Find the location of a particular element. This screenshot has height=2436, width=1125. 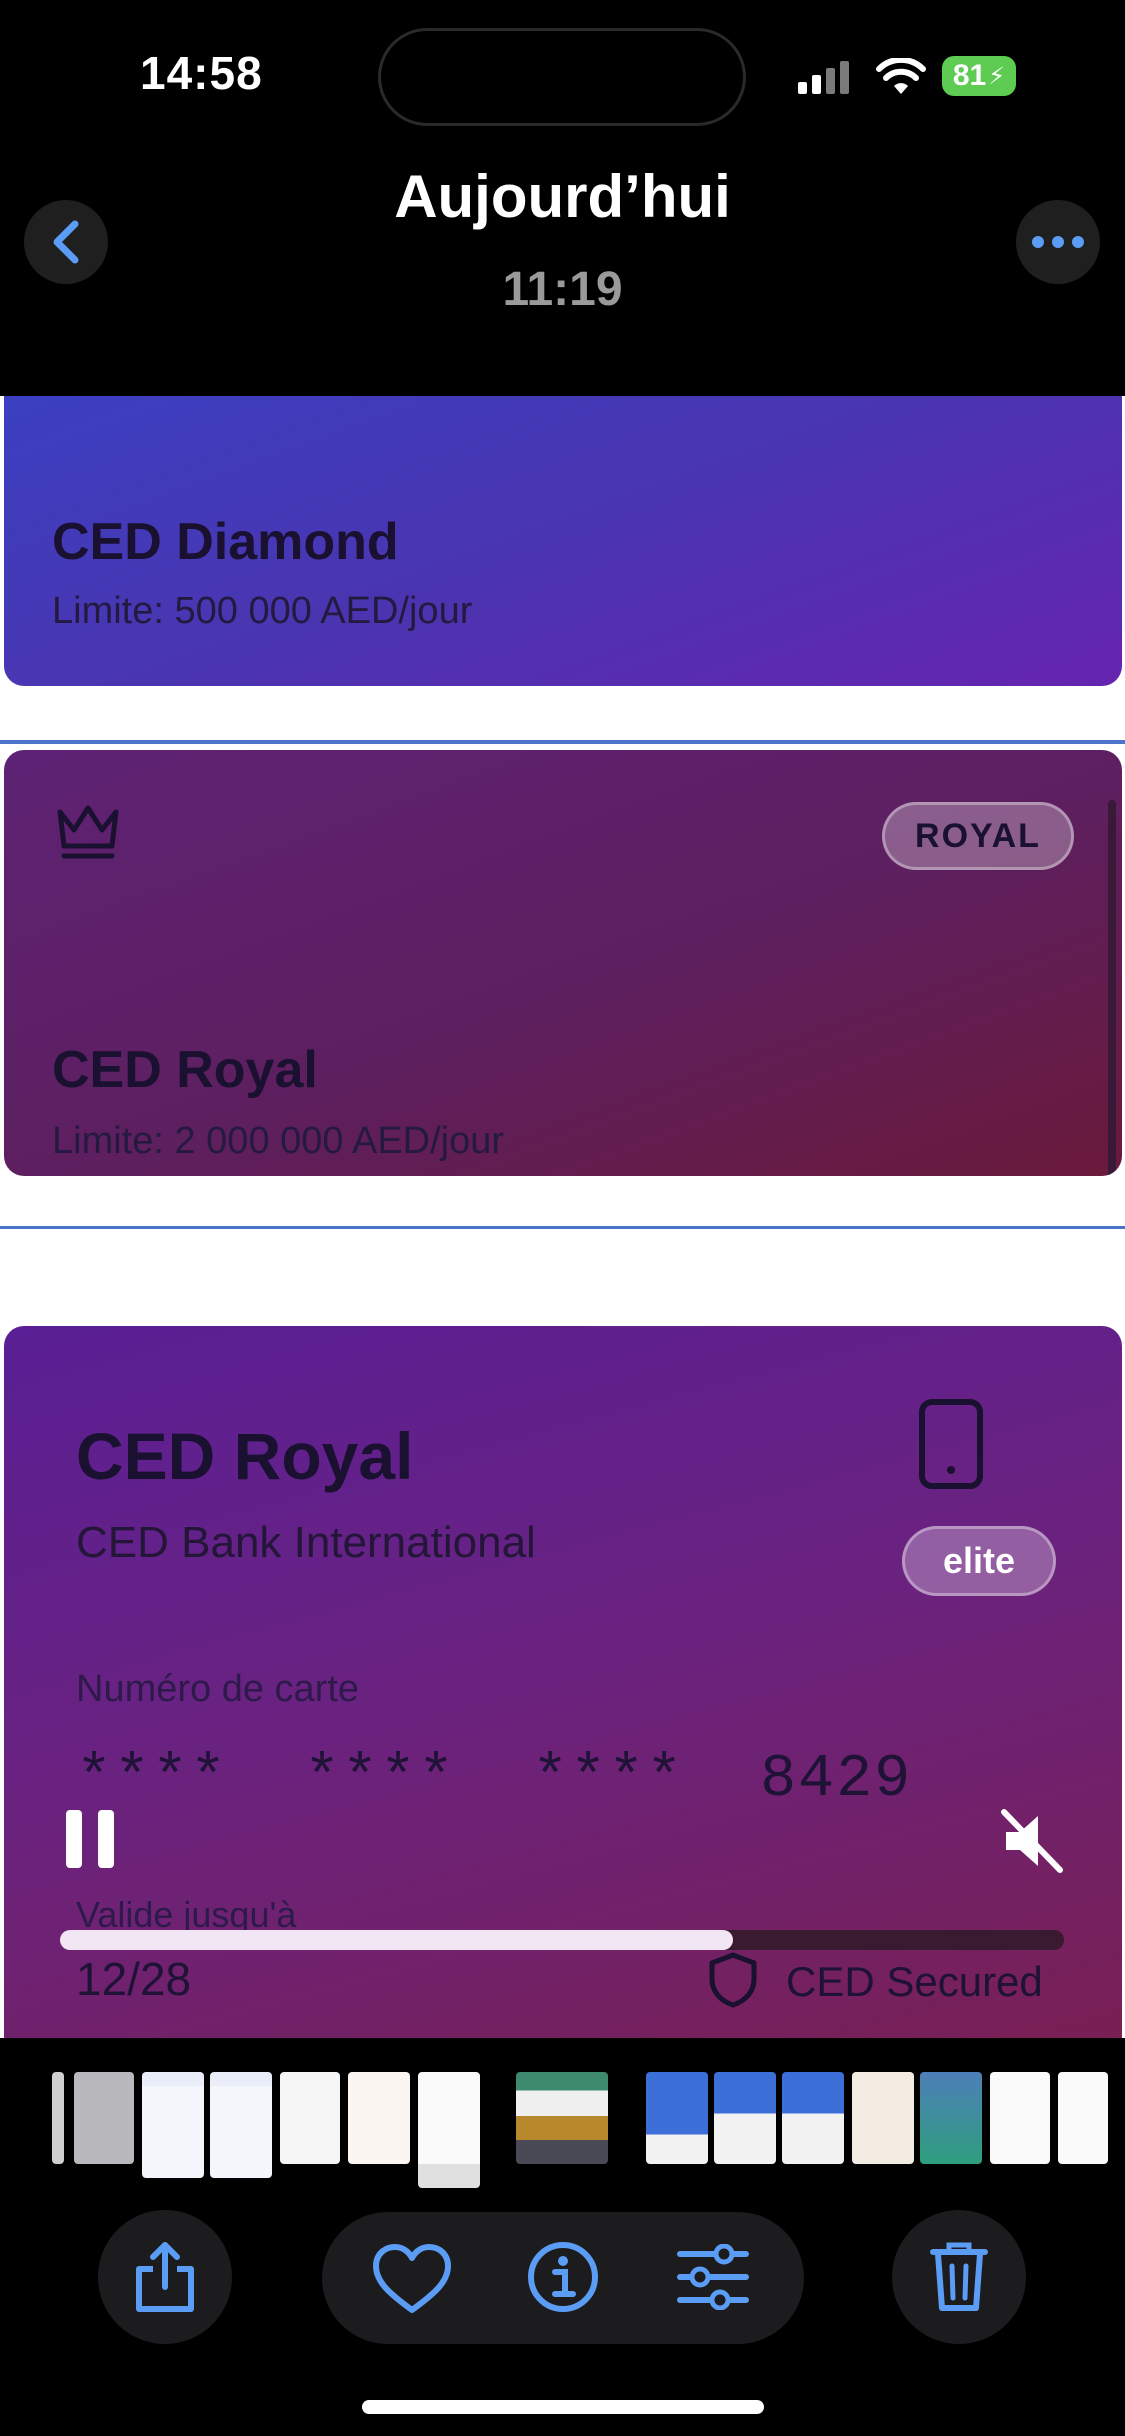

expiry-date: 12/28 is located at coordinates (134, 1979).